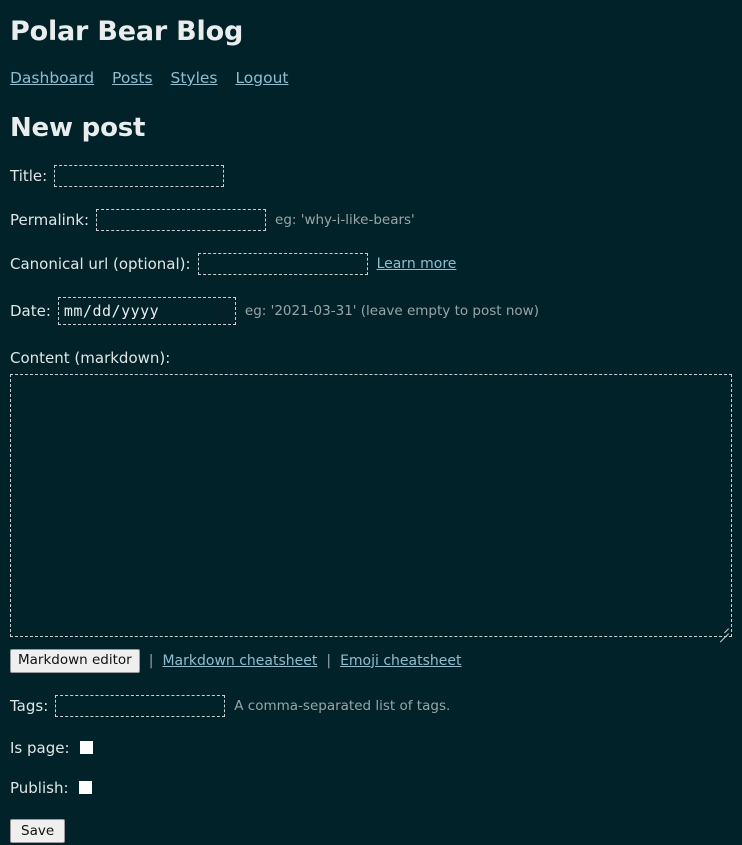 The image size is (742, 845). What do you see at coordinates (50, 220) in the screenshot?
I see `permalink-label: Permalink:` at bounding box center [50, 220].